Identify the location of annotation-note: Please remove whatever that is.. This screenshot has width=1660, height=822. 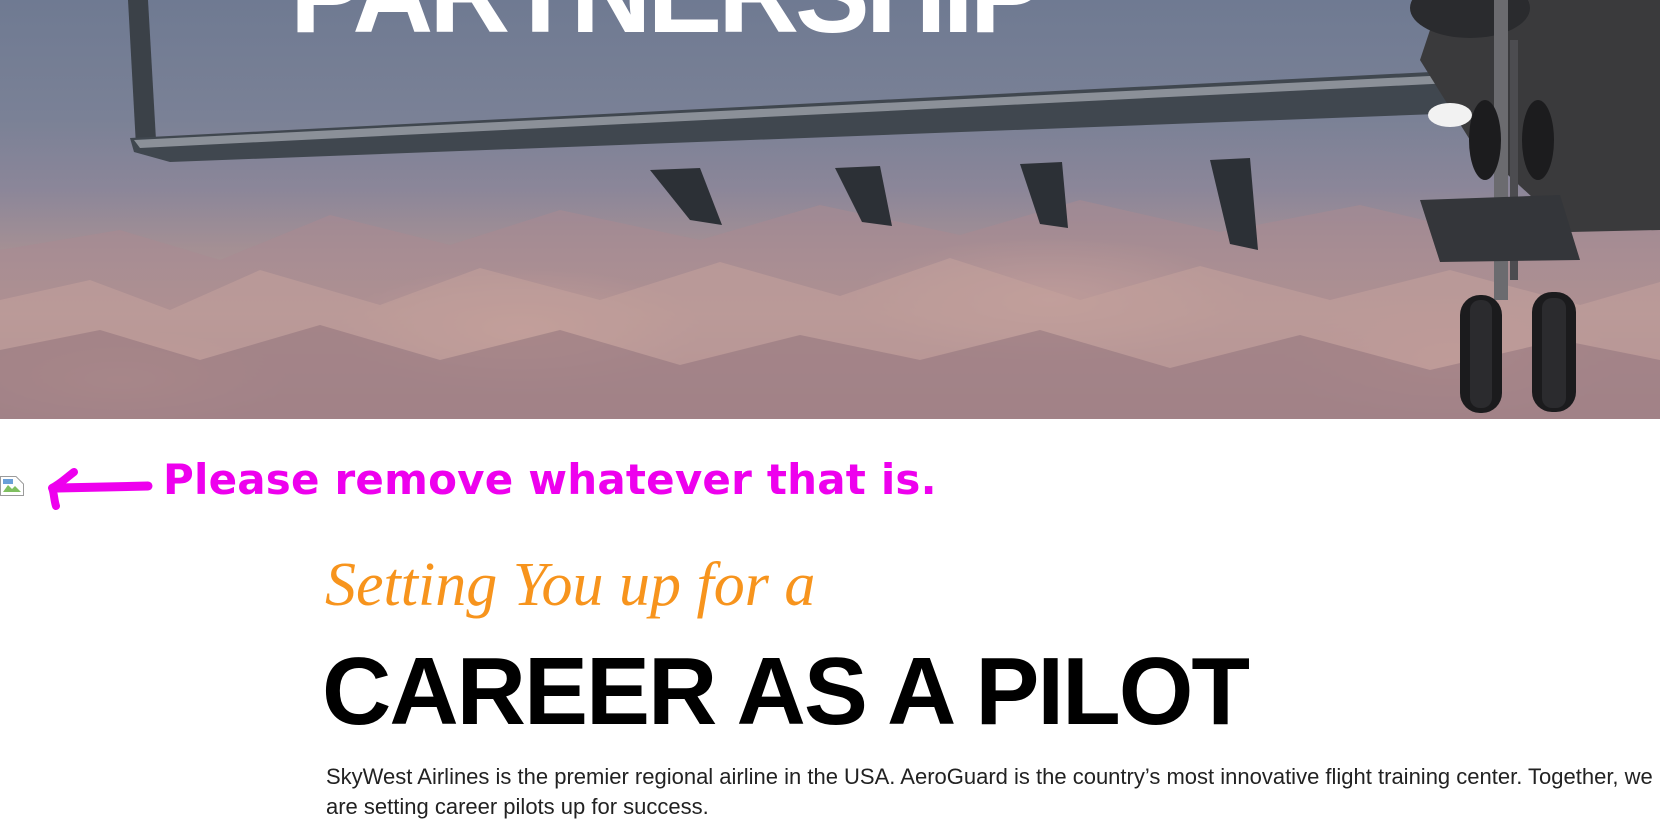
(550, 479).